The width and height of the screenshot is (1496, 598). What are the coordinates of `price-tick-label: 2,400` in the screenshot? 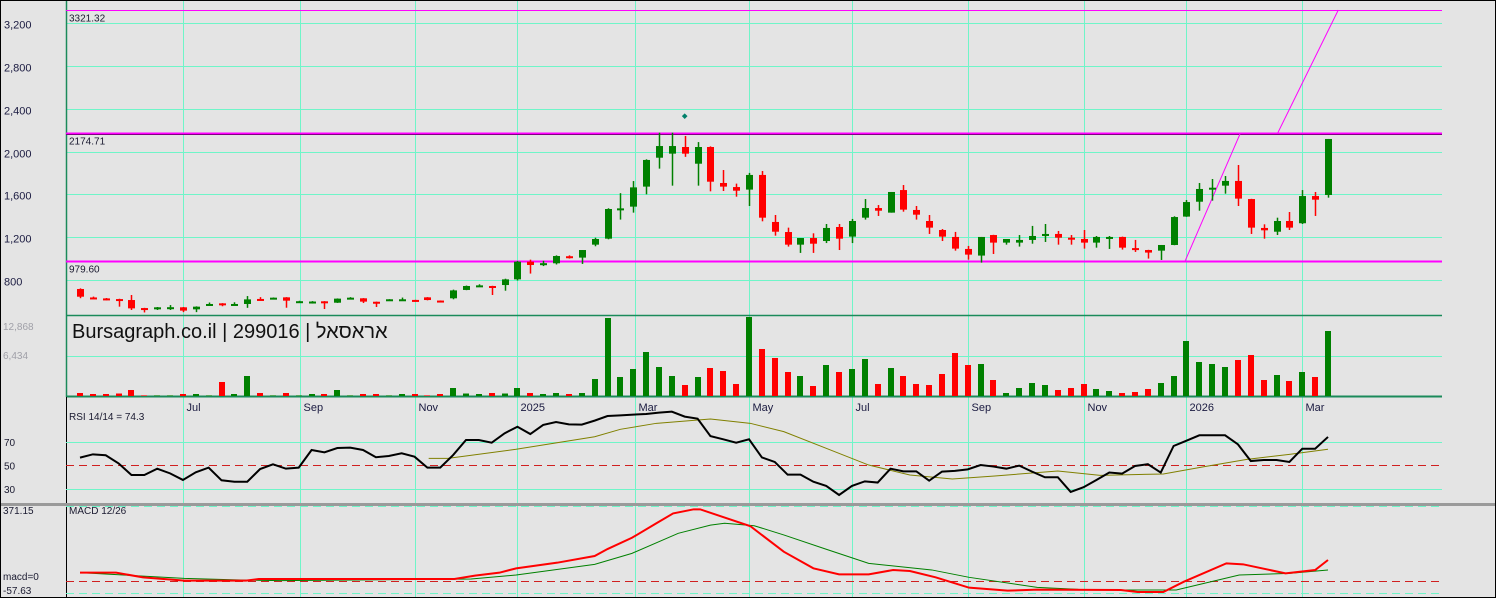 It's located at (18, 112).